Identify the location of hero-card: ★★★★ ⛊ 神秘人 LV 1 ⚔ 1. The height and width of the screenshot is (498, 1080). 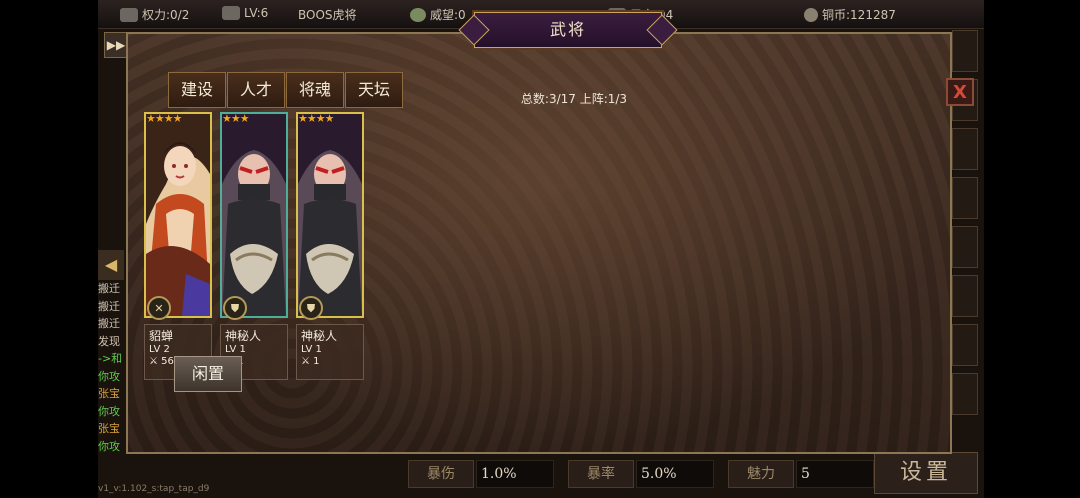
(330, 246).